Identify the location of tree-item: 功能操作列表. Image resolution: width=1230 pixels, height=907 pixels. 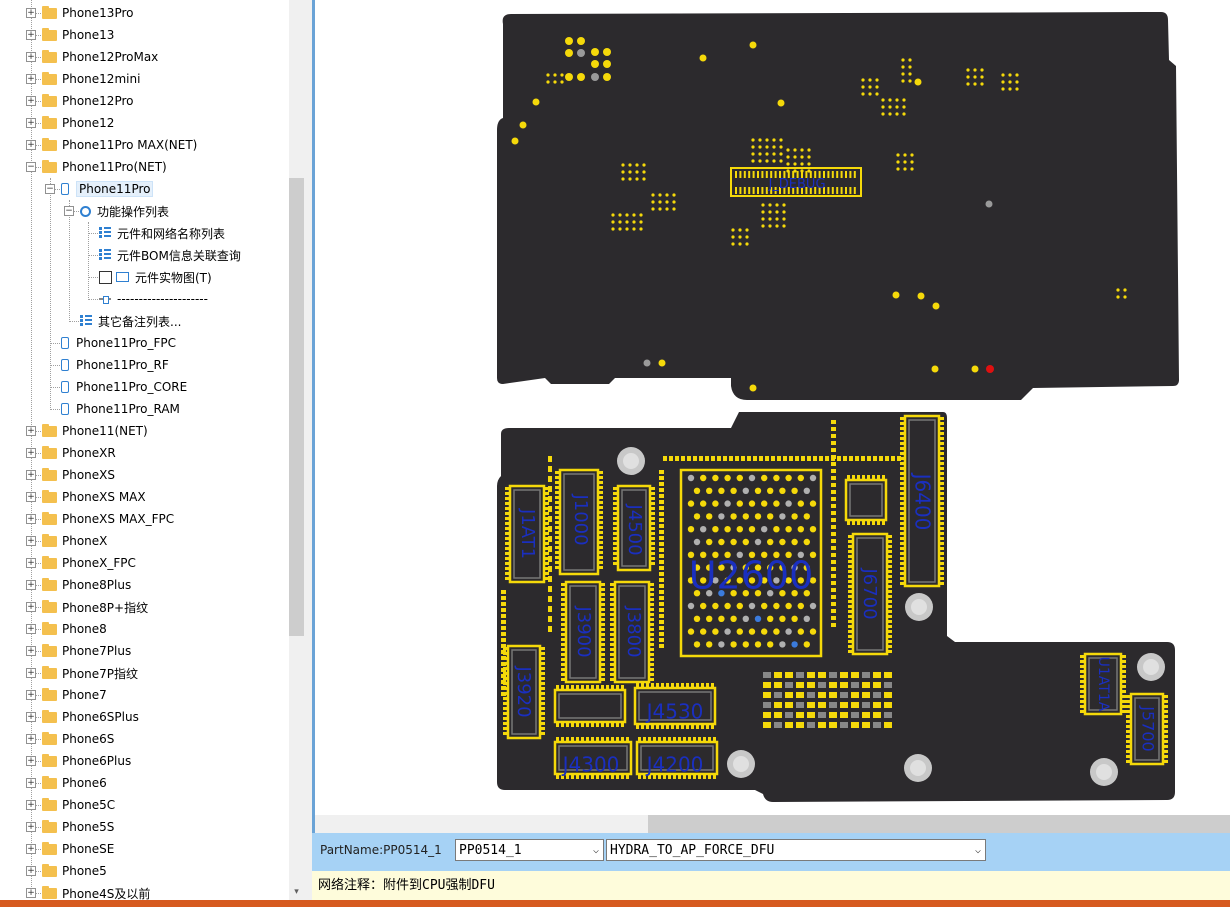
(124, 211).